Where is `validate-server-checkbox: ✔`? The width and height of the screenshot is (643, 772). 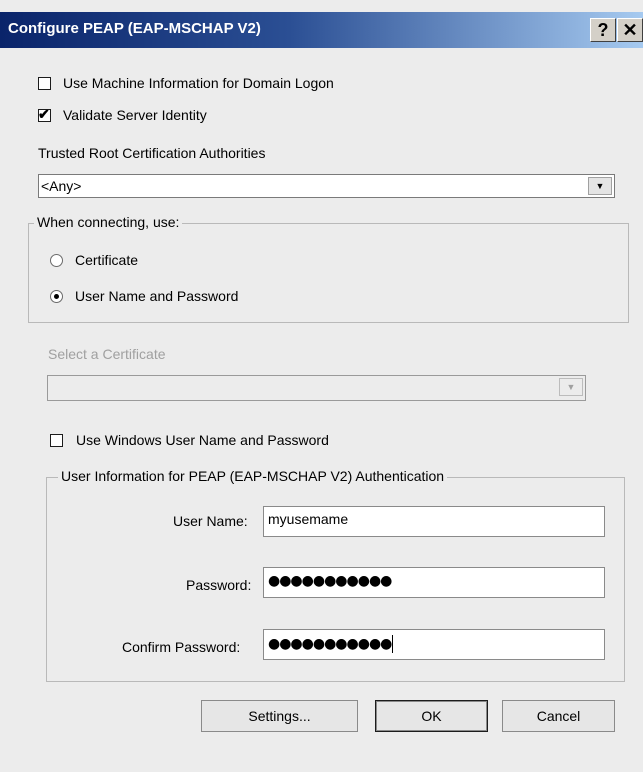
validate-server-checkbox: ✔ is located at coordinates (44, 114).